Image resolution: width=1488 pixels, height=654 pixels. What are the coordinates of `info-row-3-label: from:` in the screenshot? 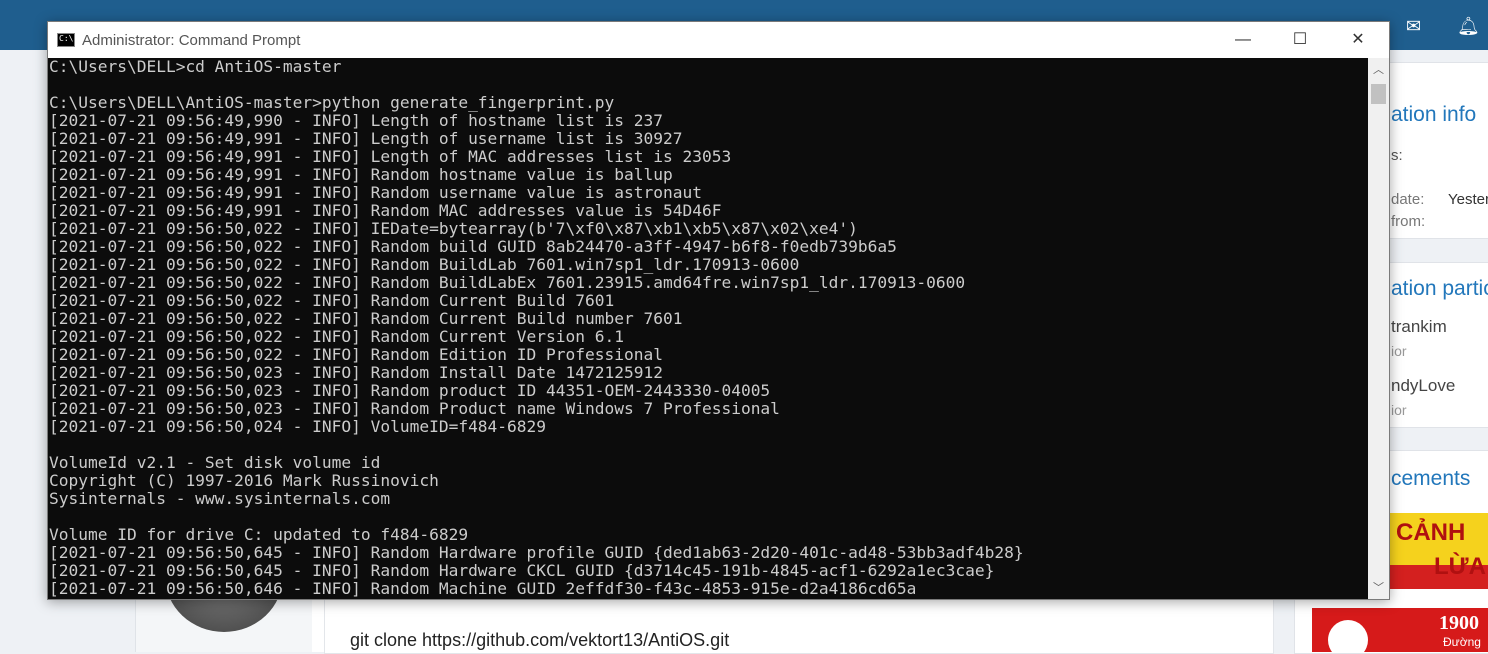 It's located at (1408, 221).